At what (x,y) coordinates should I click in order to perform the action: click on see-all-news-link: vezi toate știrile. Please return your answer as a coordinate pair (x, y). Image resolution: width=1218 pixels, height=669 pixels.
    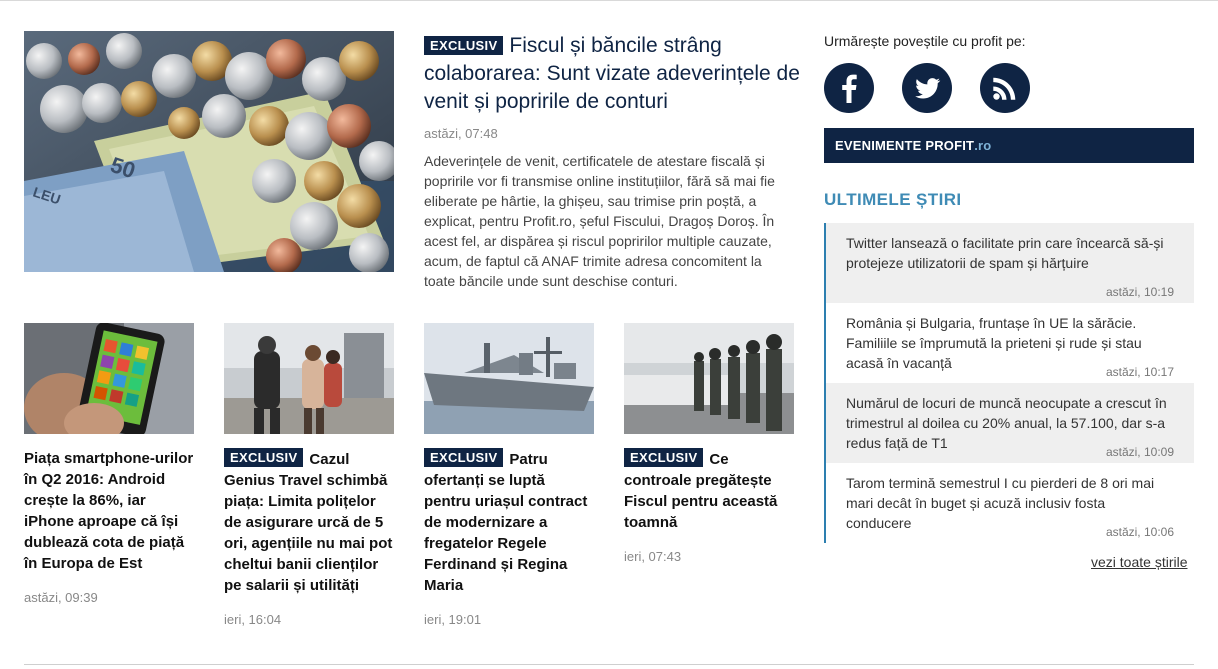
    Looking at the image, I should click on (1139, 562).